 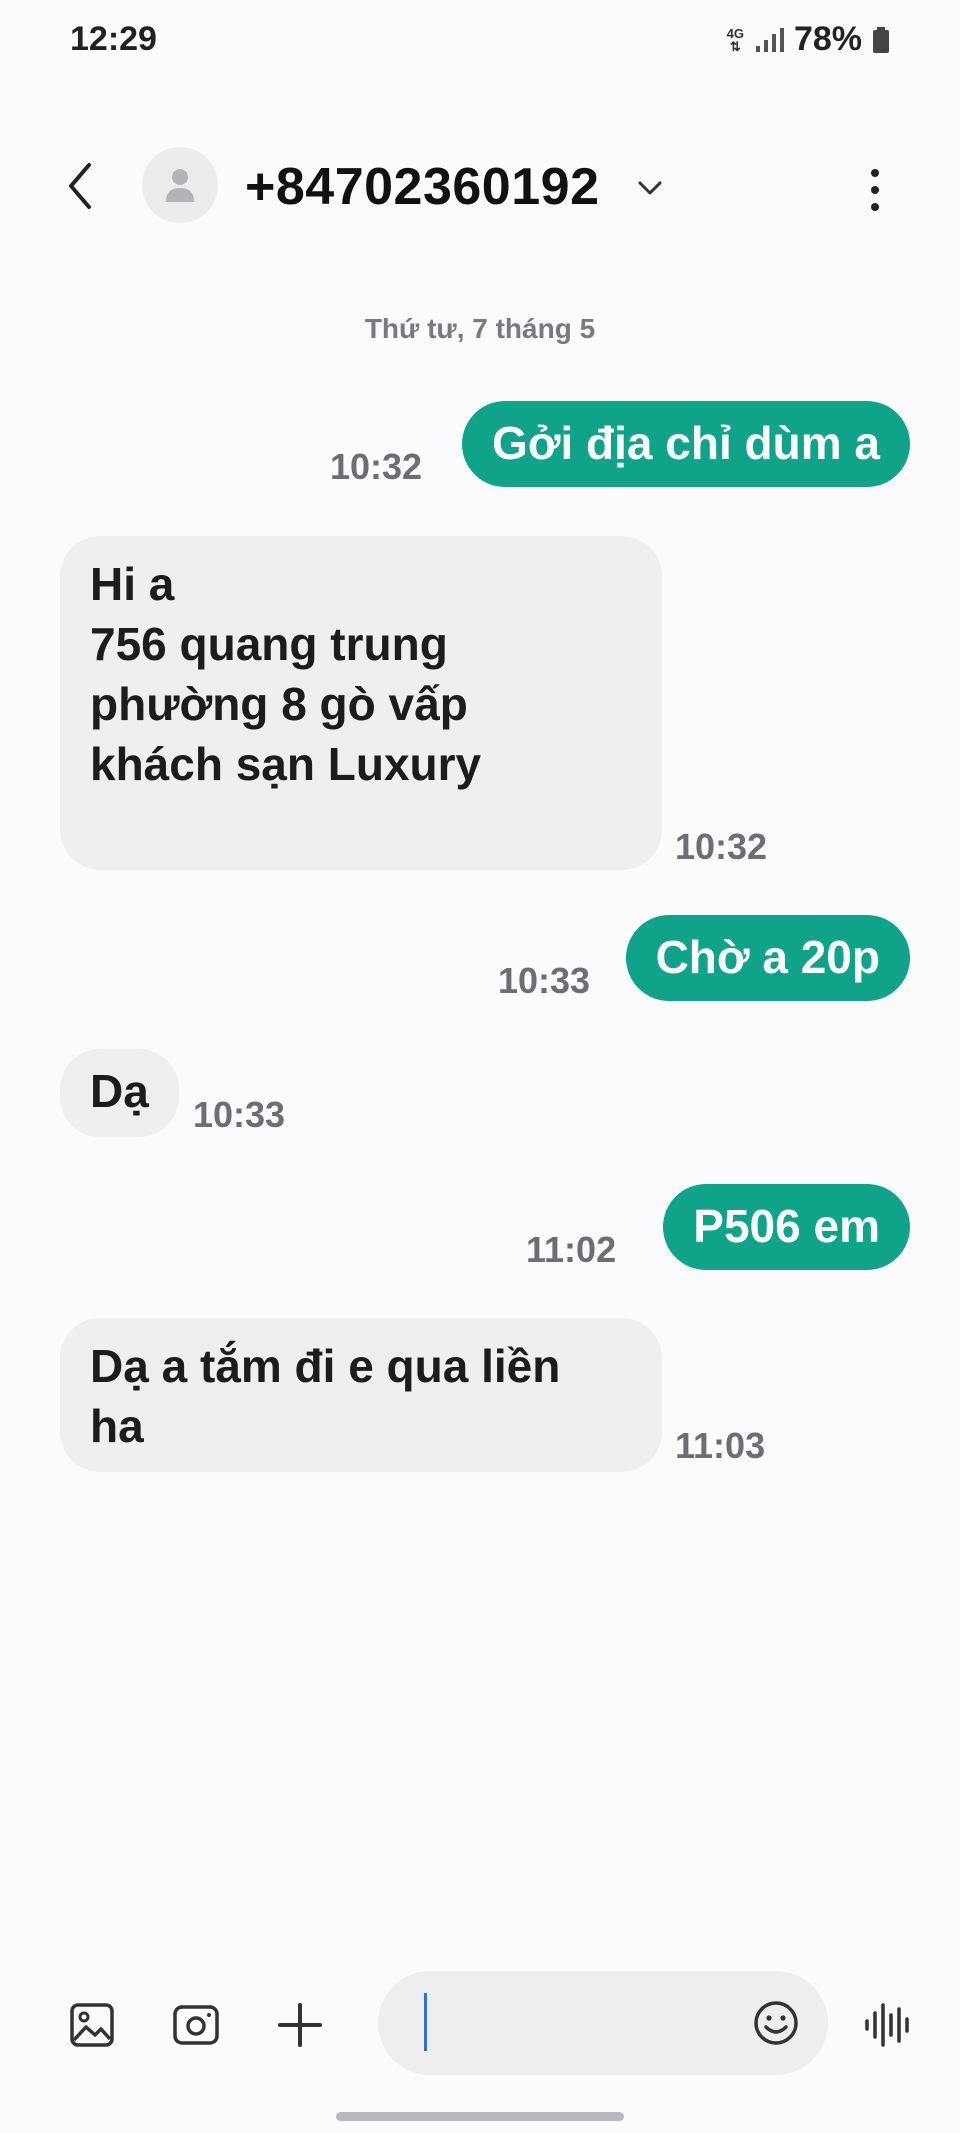 I want to click on more-vertical-icon, so click(x=875, y=190).